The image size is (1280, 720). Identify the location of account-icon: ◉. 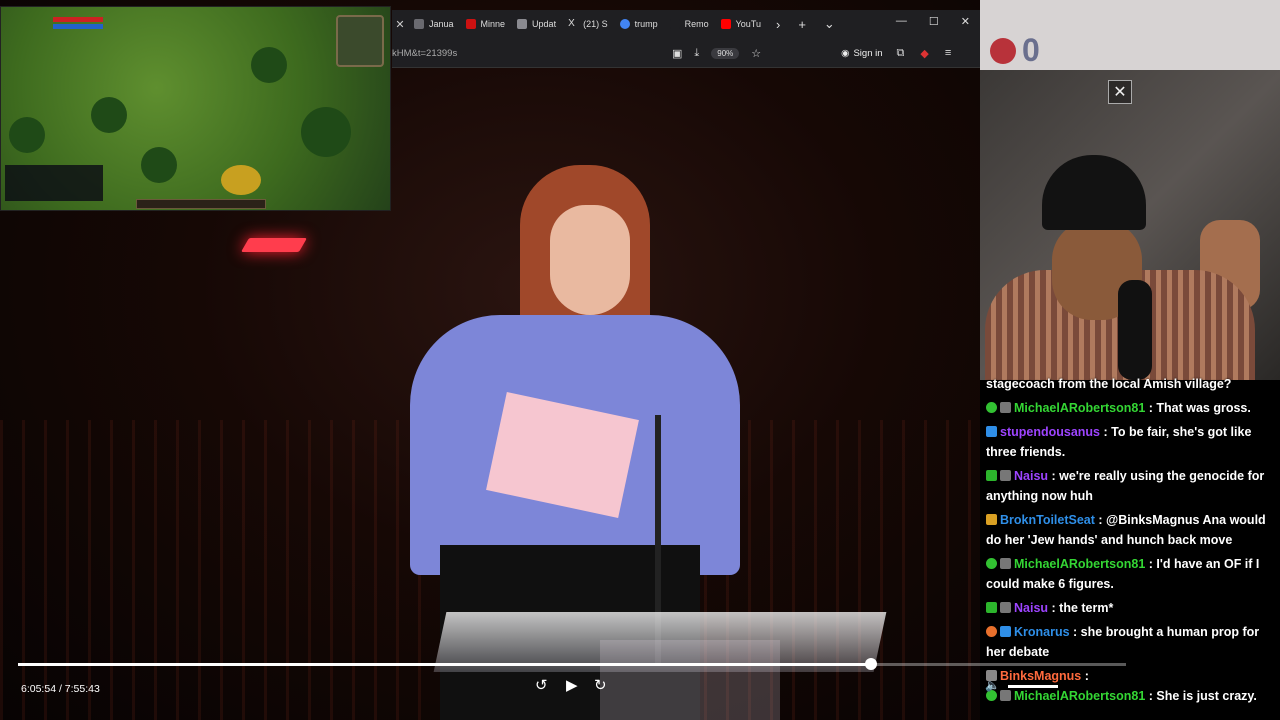
(845, 53).